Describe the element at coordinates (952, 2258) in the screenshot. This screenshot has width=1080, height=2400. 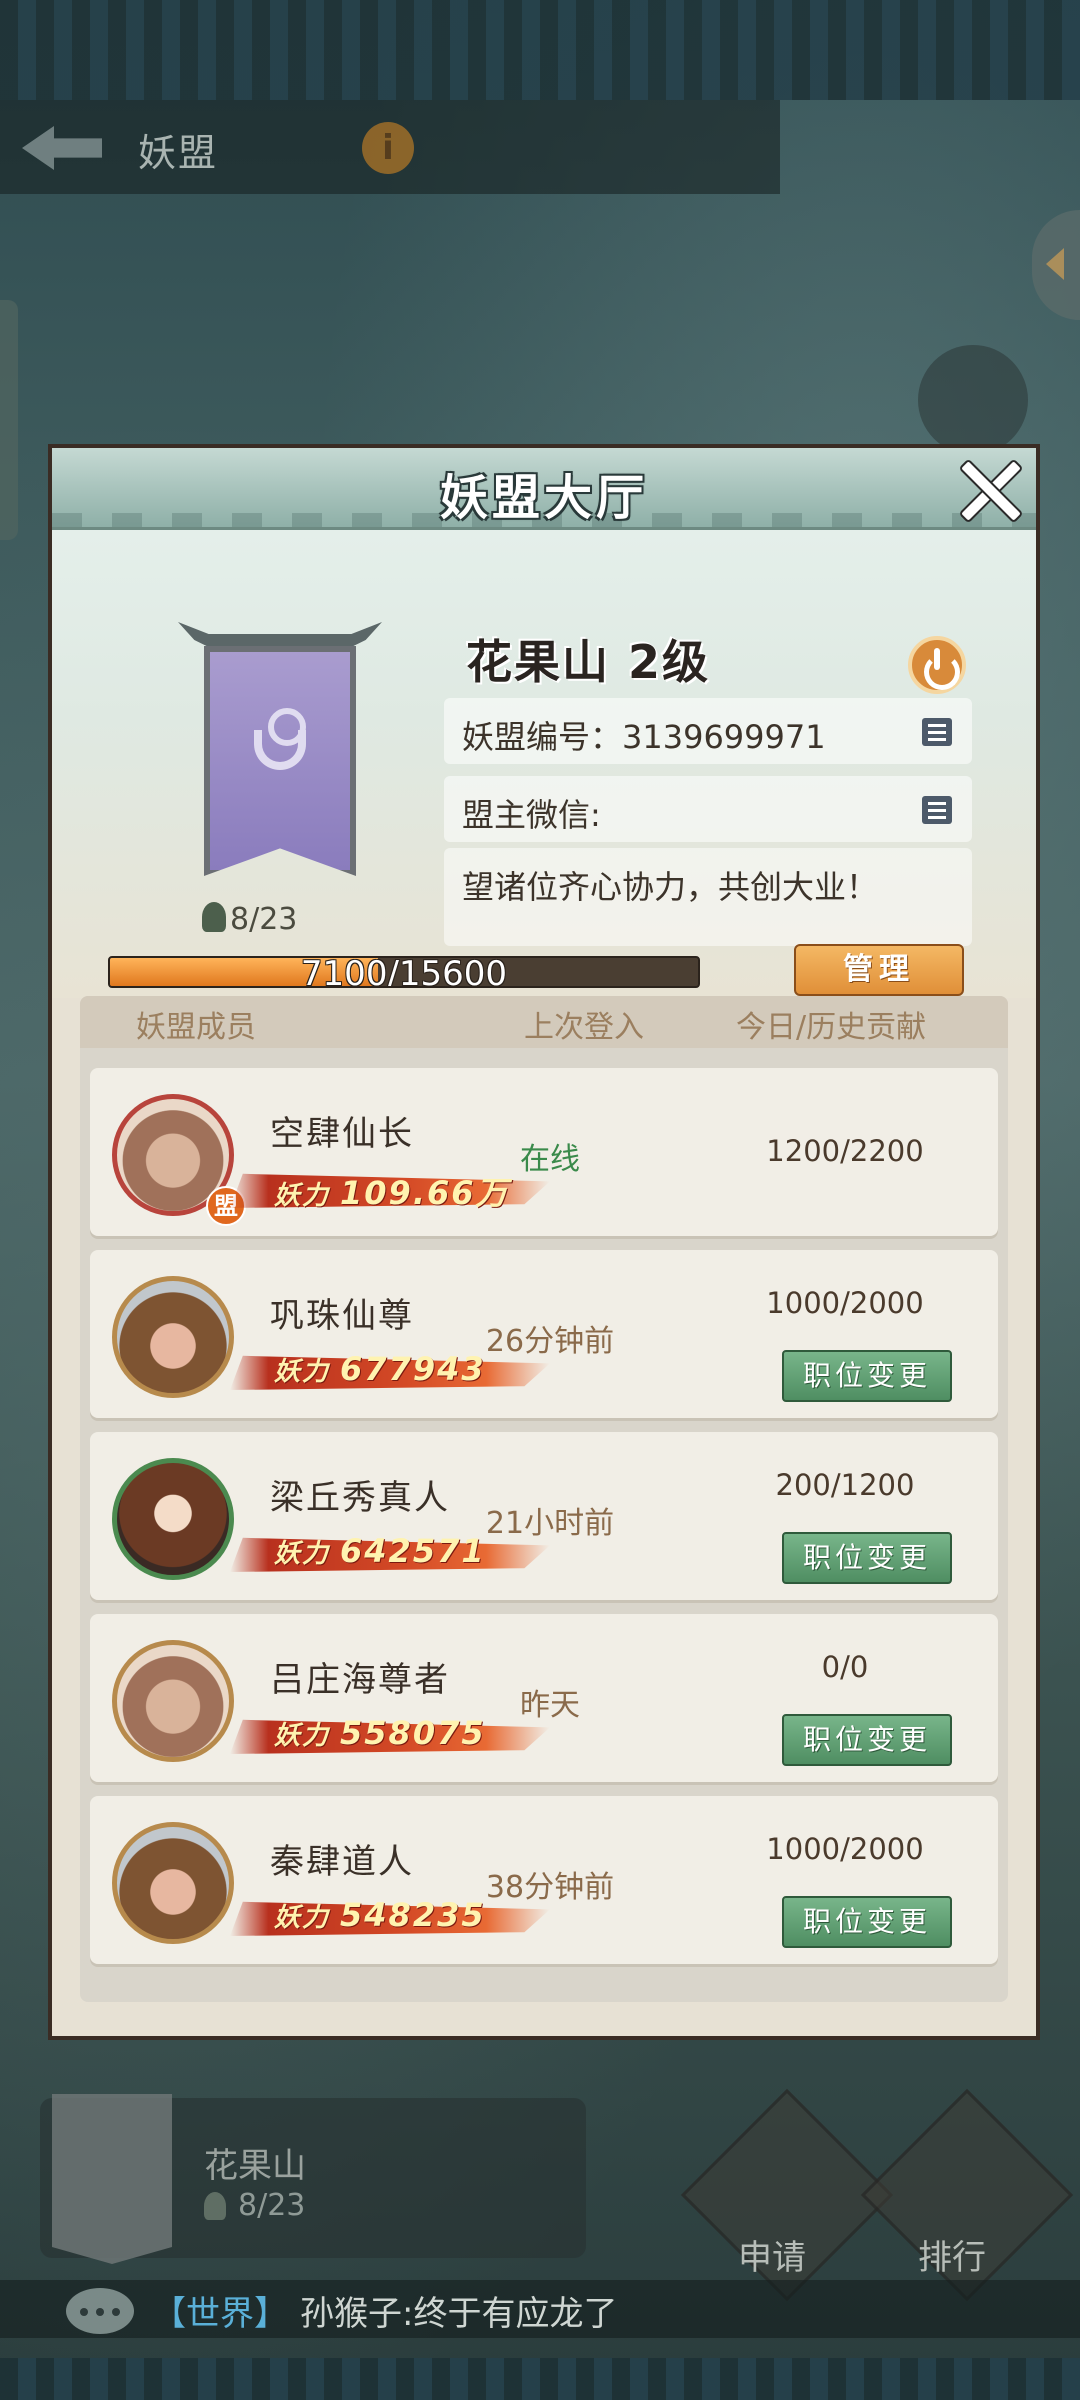
I see `rank-label: 排行` at that location.